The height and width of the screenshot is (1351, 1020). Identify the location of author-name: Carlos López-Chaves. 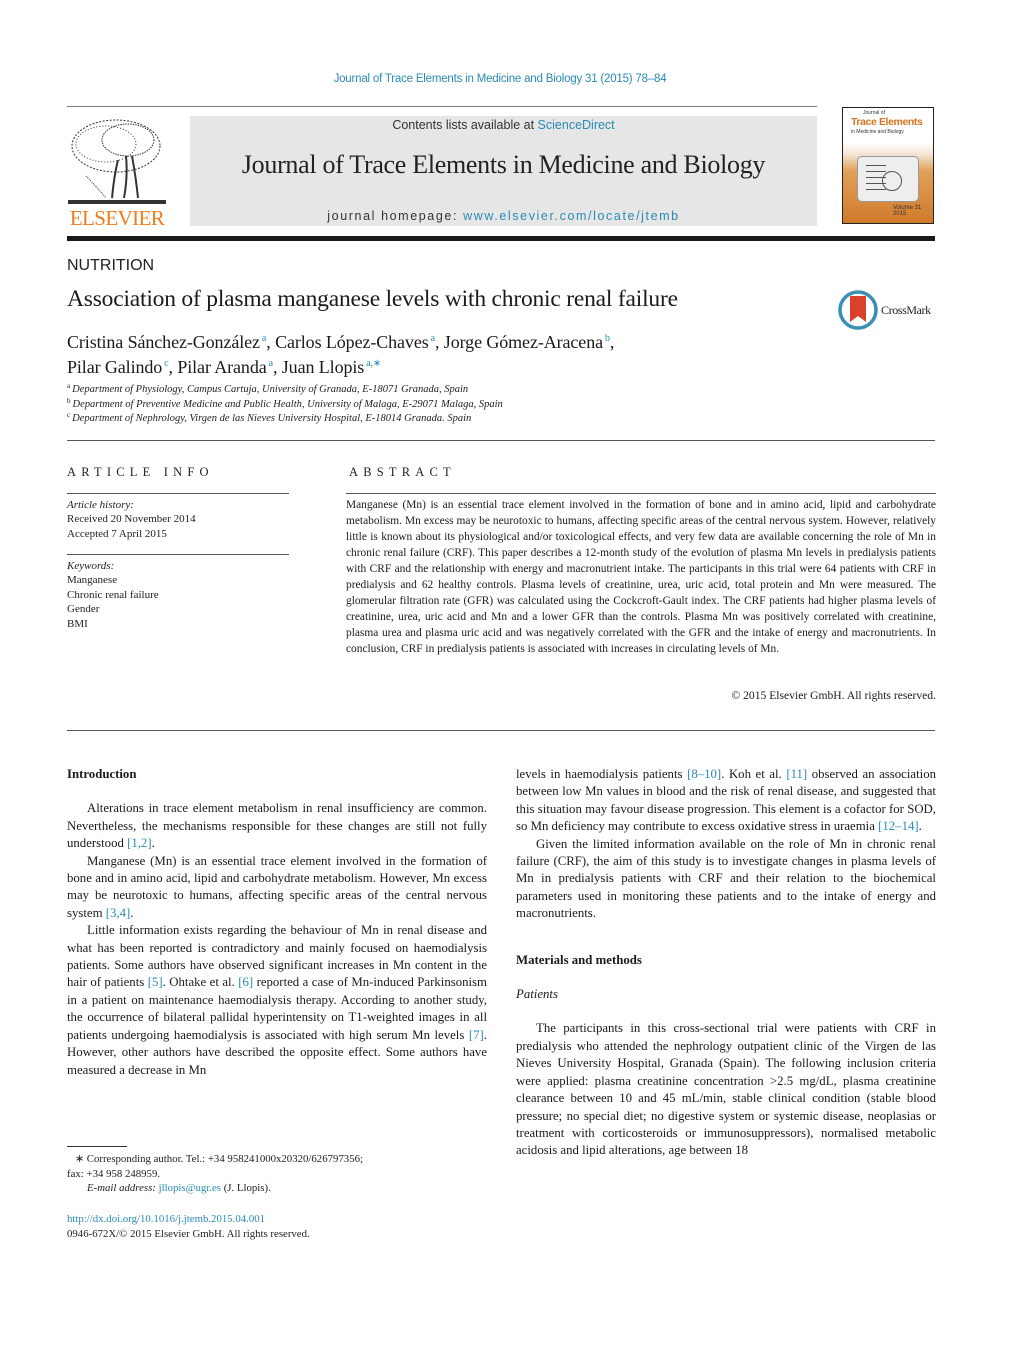
(352, 342).